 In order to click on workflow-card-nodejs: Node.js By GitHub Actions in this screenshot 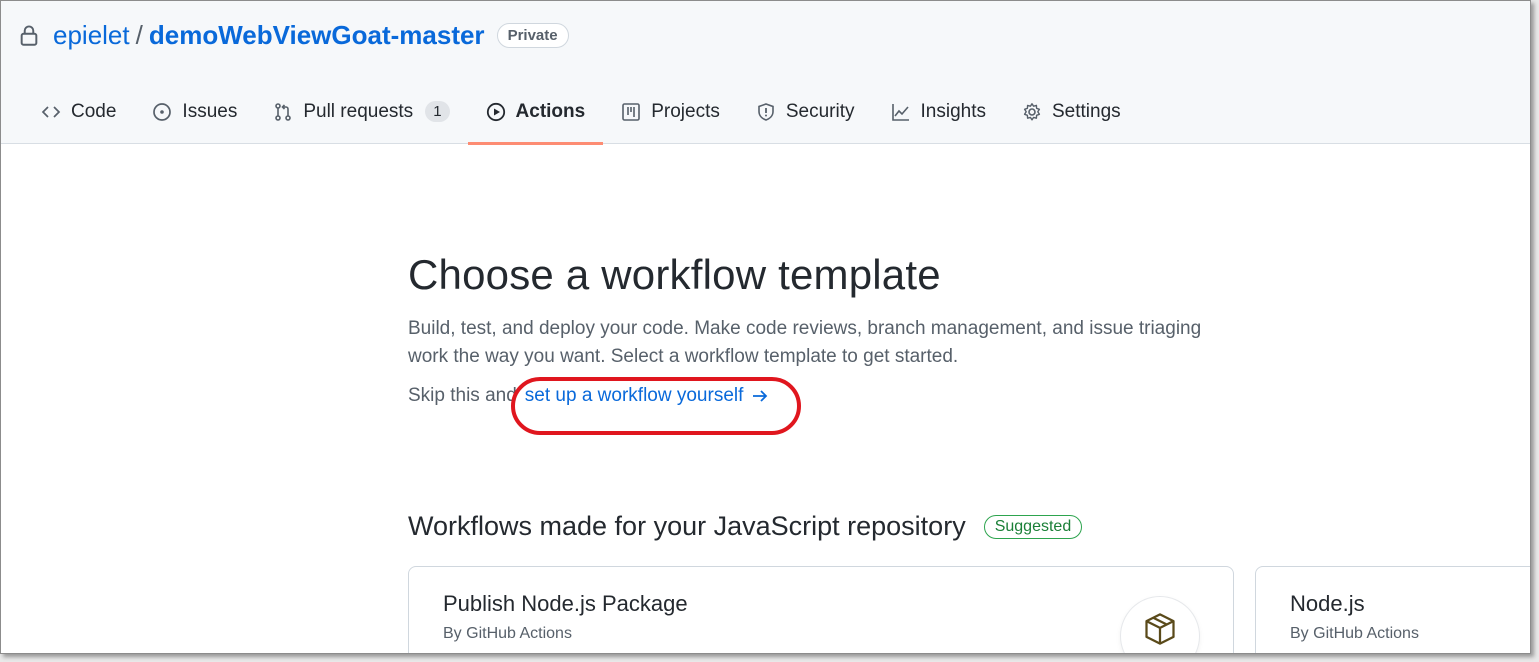, I will do `click(1392, 609)`.